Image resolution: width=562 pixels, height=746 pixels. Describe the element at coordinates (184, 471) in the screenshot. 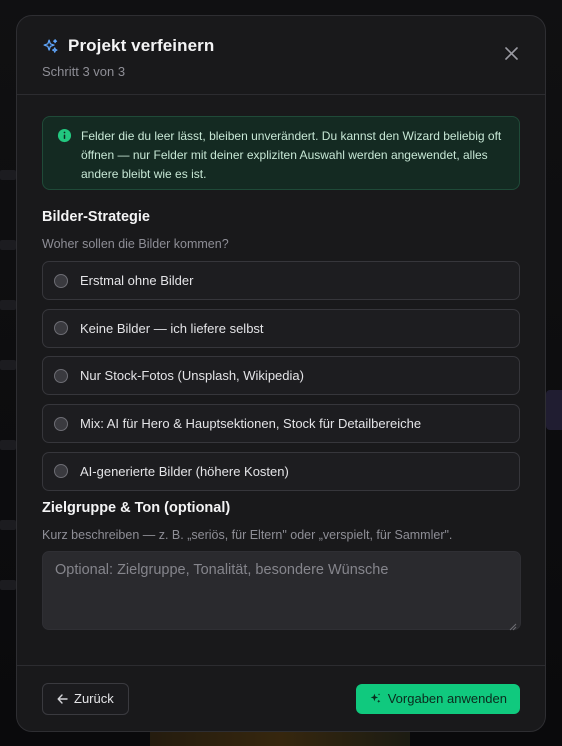

I see `option-label: AI-generierte Bilder (höhere Kosten)` at that location.